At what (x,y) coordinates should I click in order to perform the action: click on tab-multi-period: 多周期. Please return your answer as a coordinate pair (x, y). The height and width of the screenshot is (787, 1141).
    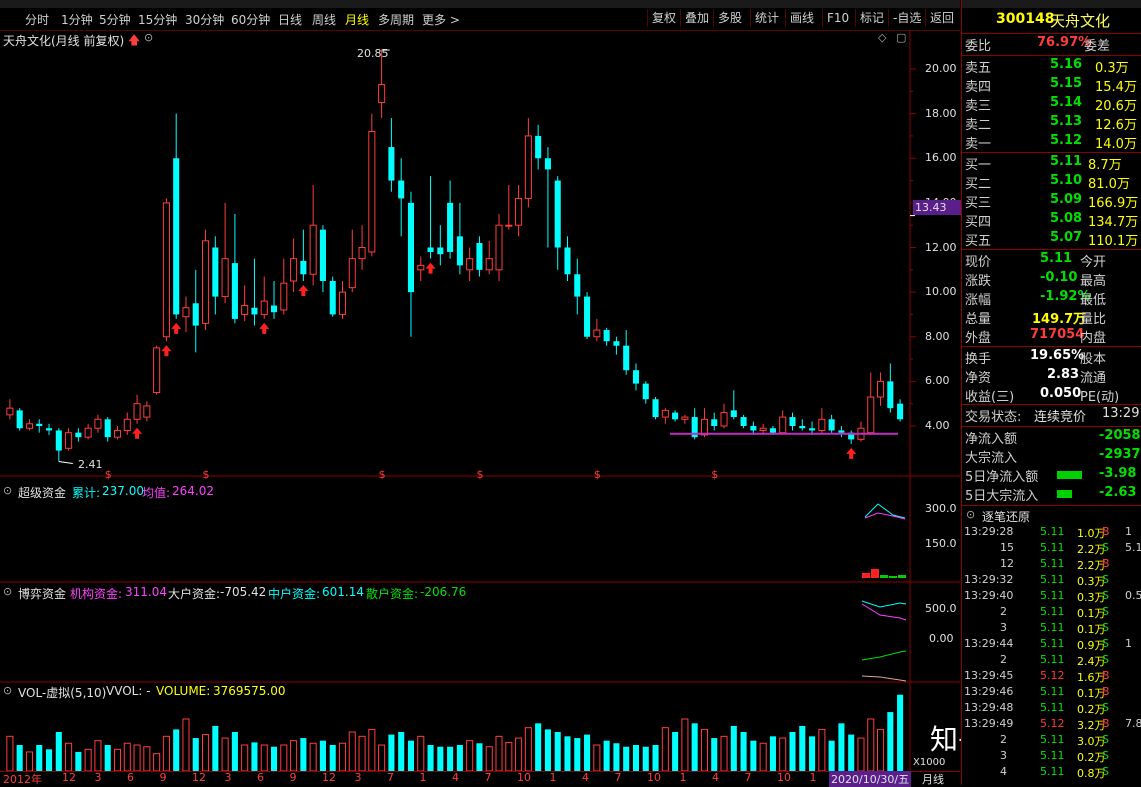
    Looking at the image, I should click on (396, 19).